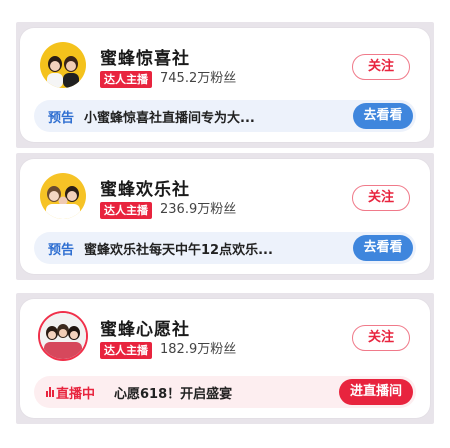 The width and height of the screenshot is (450, 448). Describe the element at coordinates (173, 394) in the screenshot. I see `live-title: 心愿618！开启盛宴` at that location.